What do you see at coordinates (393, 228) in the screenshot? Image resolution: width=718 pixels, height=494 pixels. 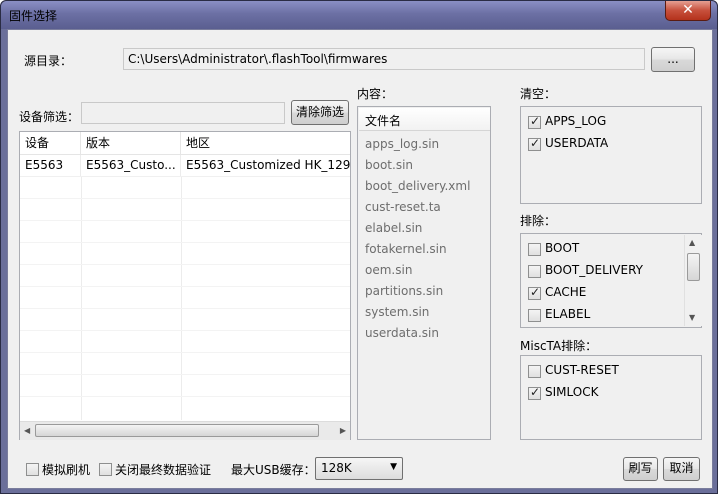 I see `list-item: elabel.sin` at bounding box center [393, 228].